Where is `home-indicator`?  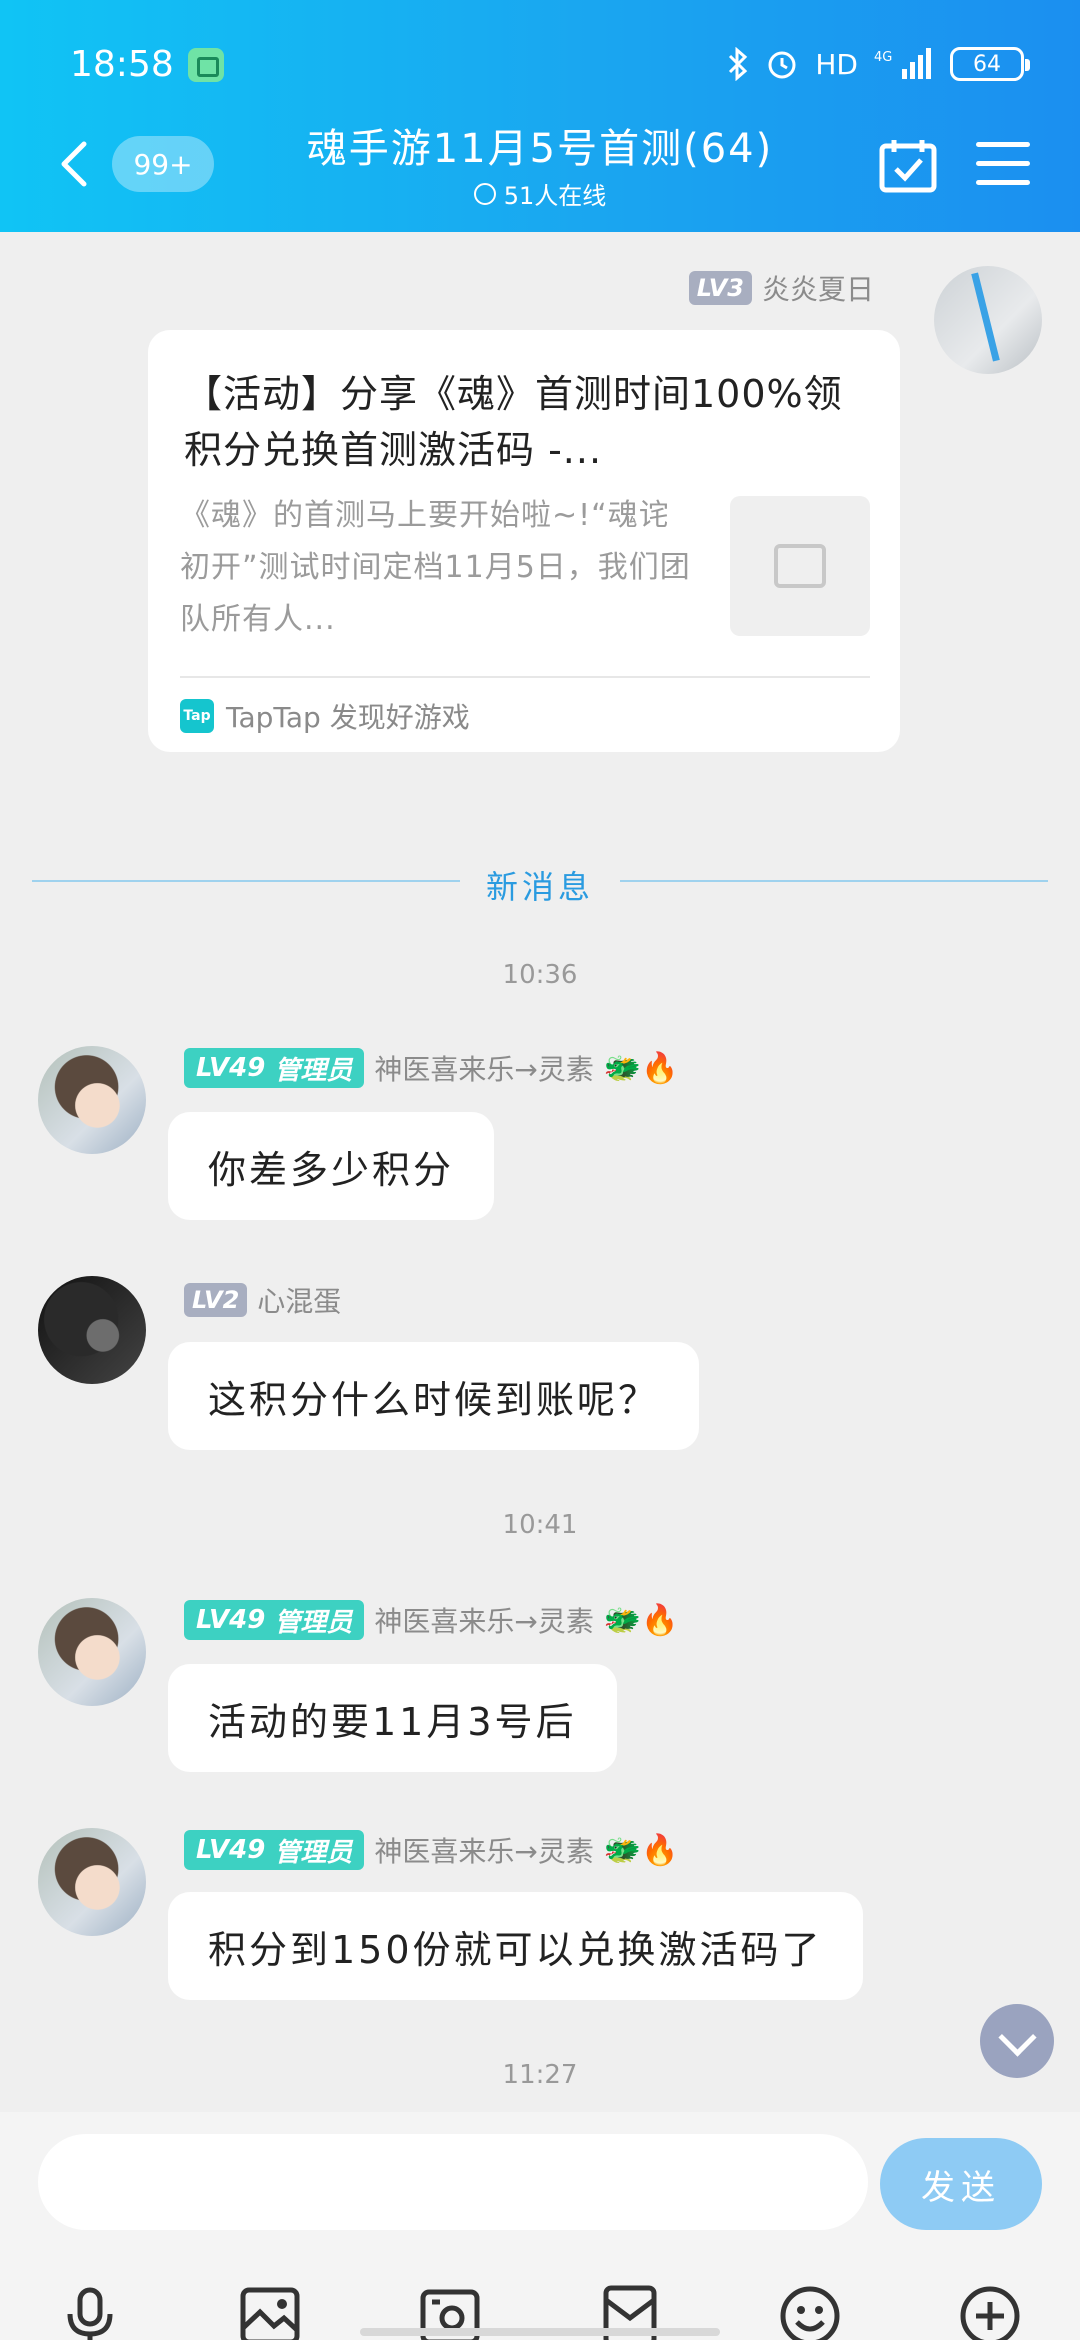 home-indicator is located at coordinates (540, 2332).